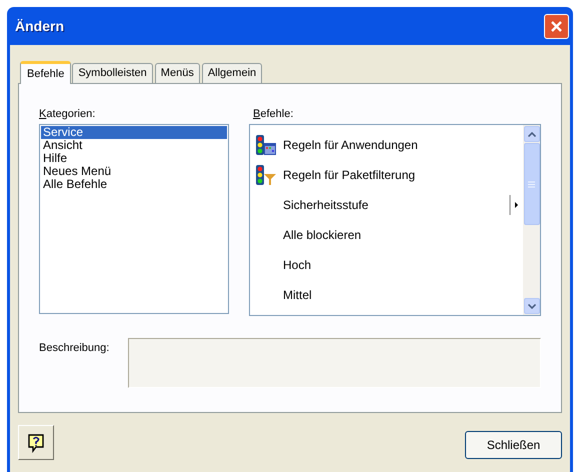 This screenshot has width=574, height=472. What do you see at coordinates (266, 175) in the screenshot?
I see `traffic-light-funnel-icon` at bounding box center [266, 175].